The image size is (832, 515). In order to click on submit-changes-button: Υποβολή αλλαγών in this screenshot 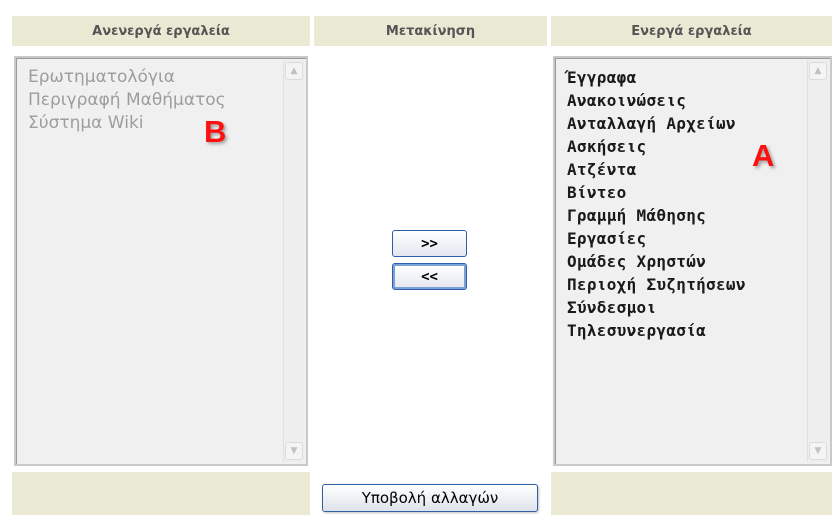, I will do `click(430, 498)`.